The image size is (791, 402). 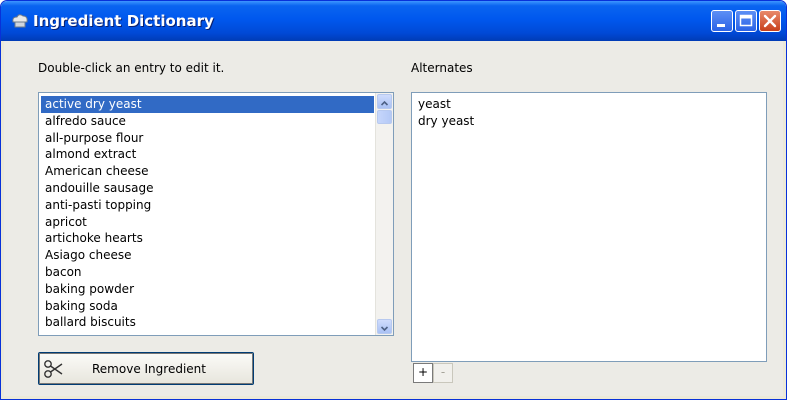 What do you see at coordinates (207, 306) in the screenshot?
I see `ingredient-list-item: baking soda` at bounding box center [207, 306].